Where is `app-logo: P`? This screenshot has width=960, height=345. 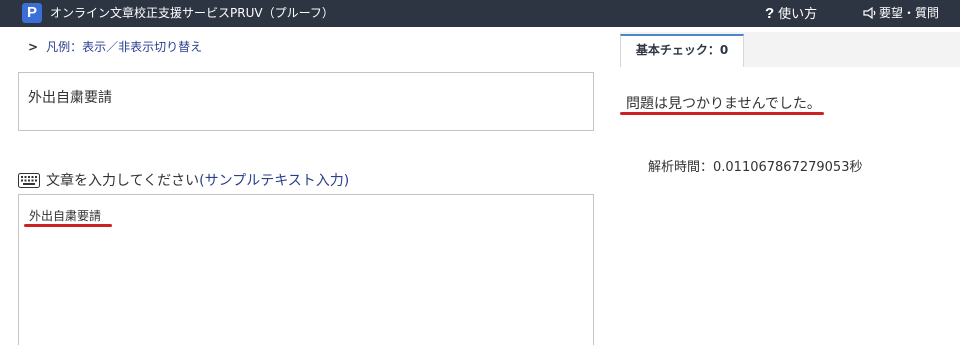
app-logo: P is located at coordinates (32, 13).